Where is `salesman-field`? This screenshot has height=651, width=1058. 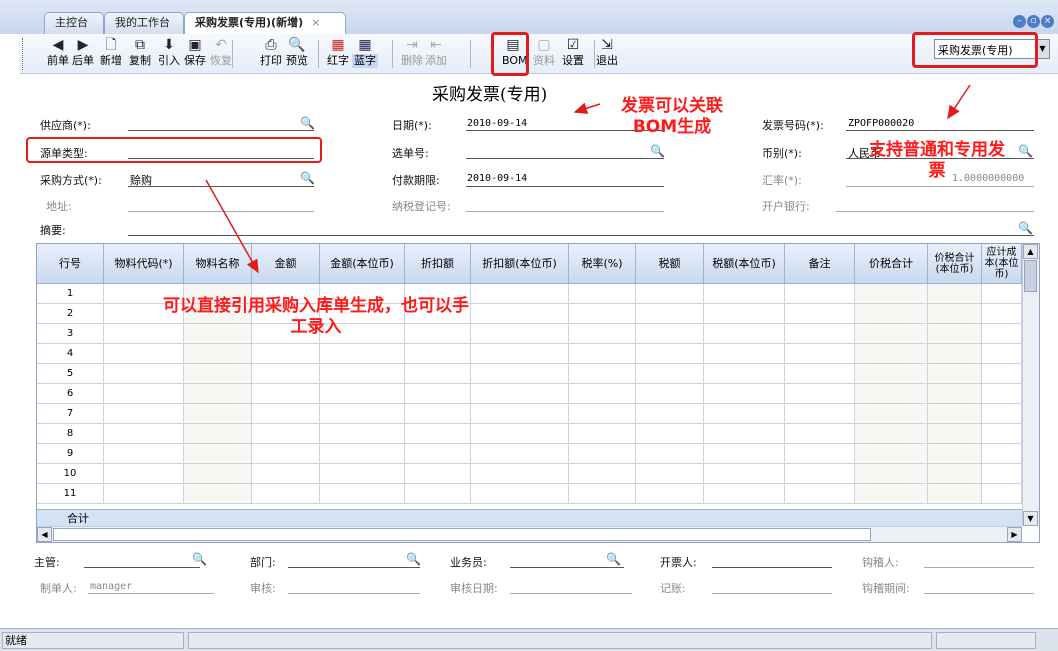
salesman-field is located at coordinates (567, 567).